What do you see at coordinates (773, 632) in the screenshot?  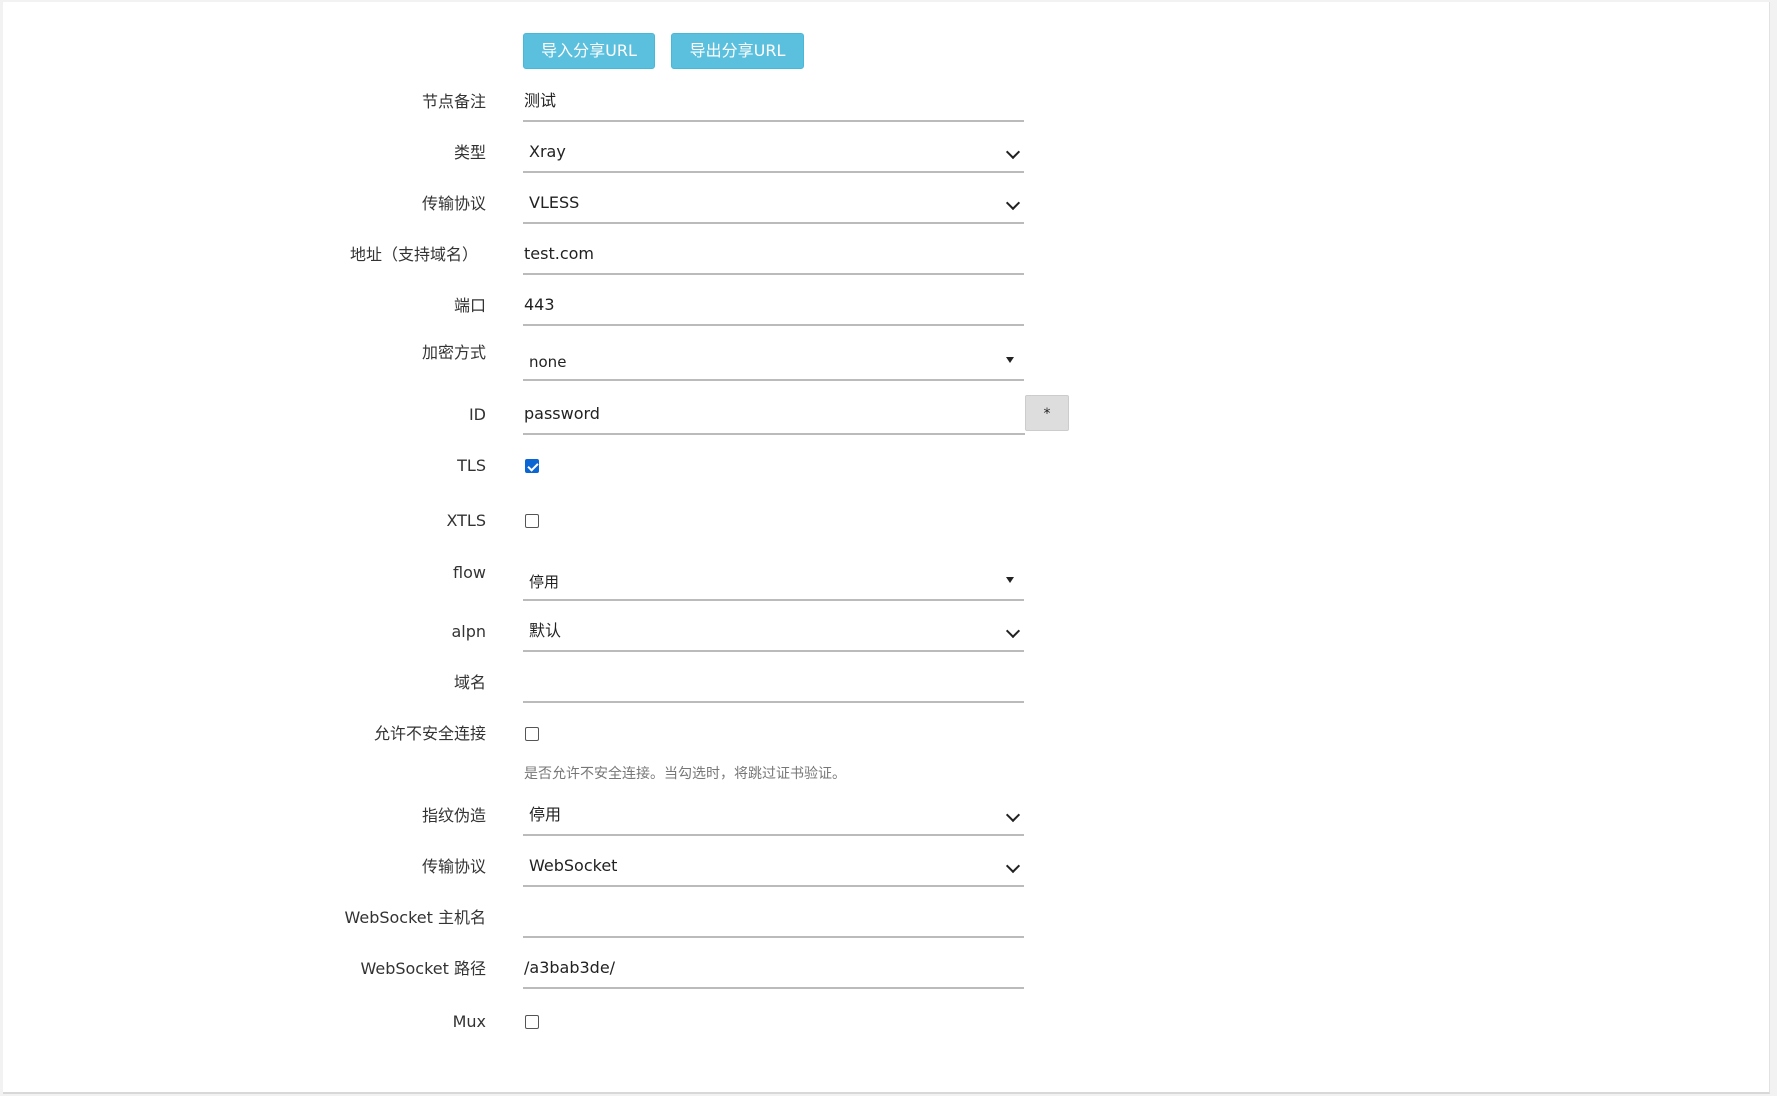 I see `alpn-select: 默认` at bounding box center [773, 632].